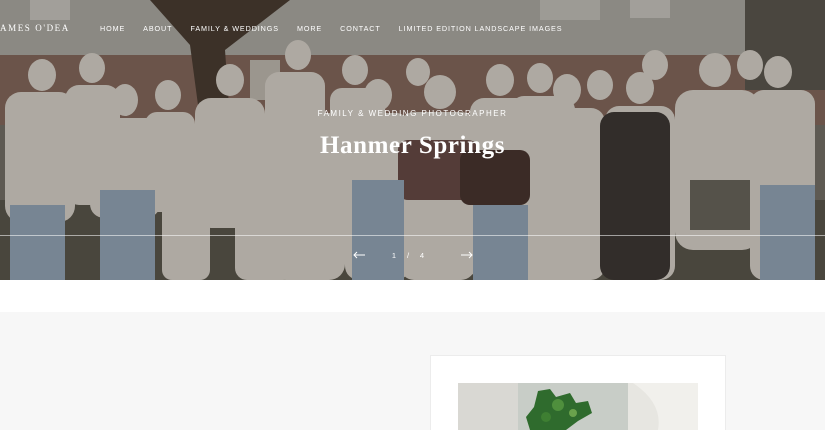  Describe the element at coordinates (360, 28) in the screenshot. I see `nav-item-contact: CONTACT` at that location.